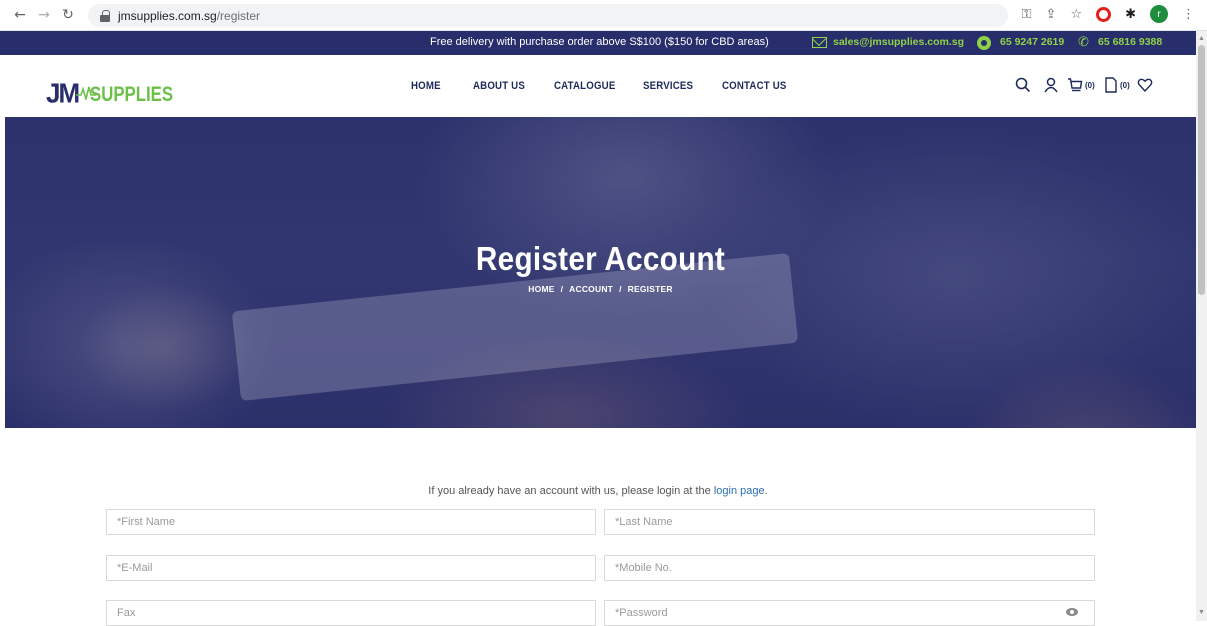 The height and width of the screenshot is (626, 1207). What do you see at coordinates (754, 86) in the screenshot?
I see `nav-contact-us: CONTACT US` at bounding box center [754, 86].